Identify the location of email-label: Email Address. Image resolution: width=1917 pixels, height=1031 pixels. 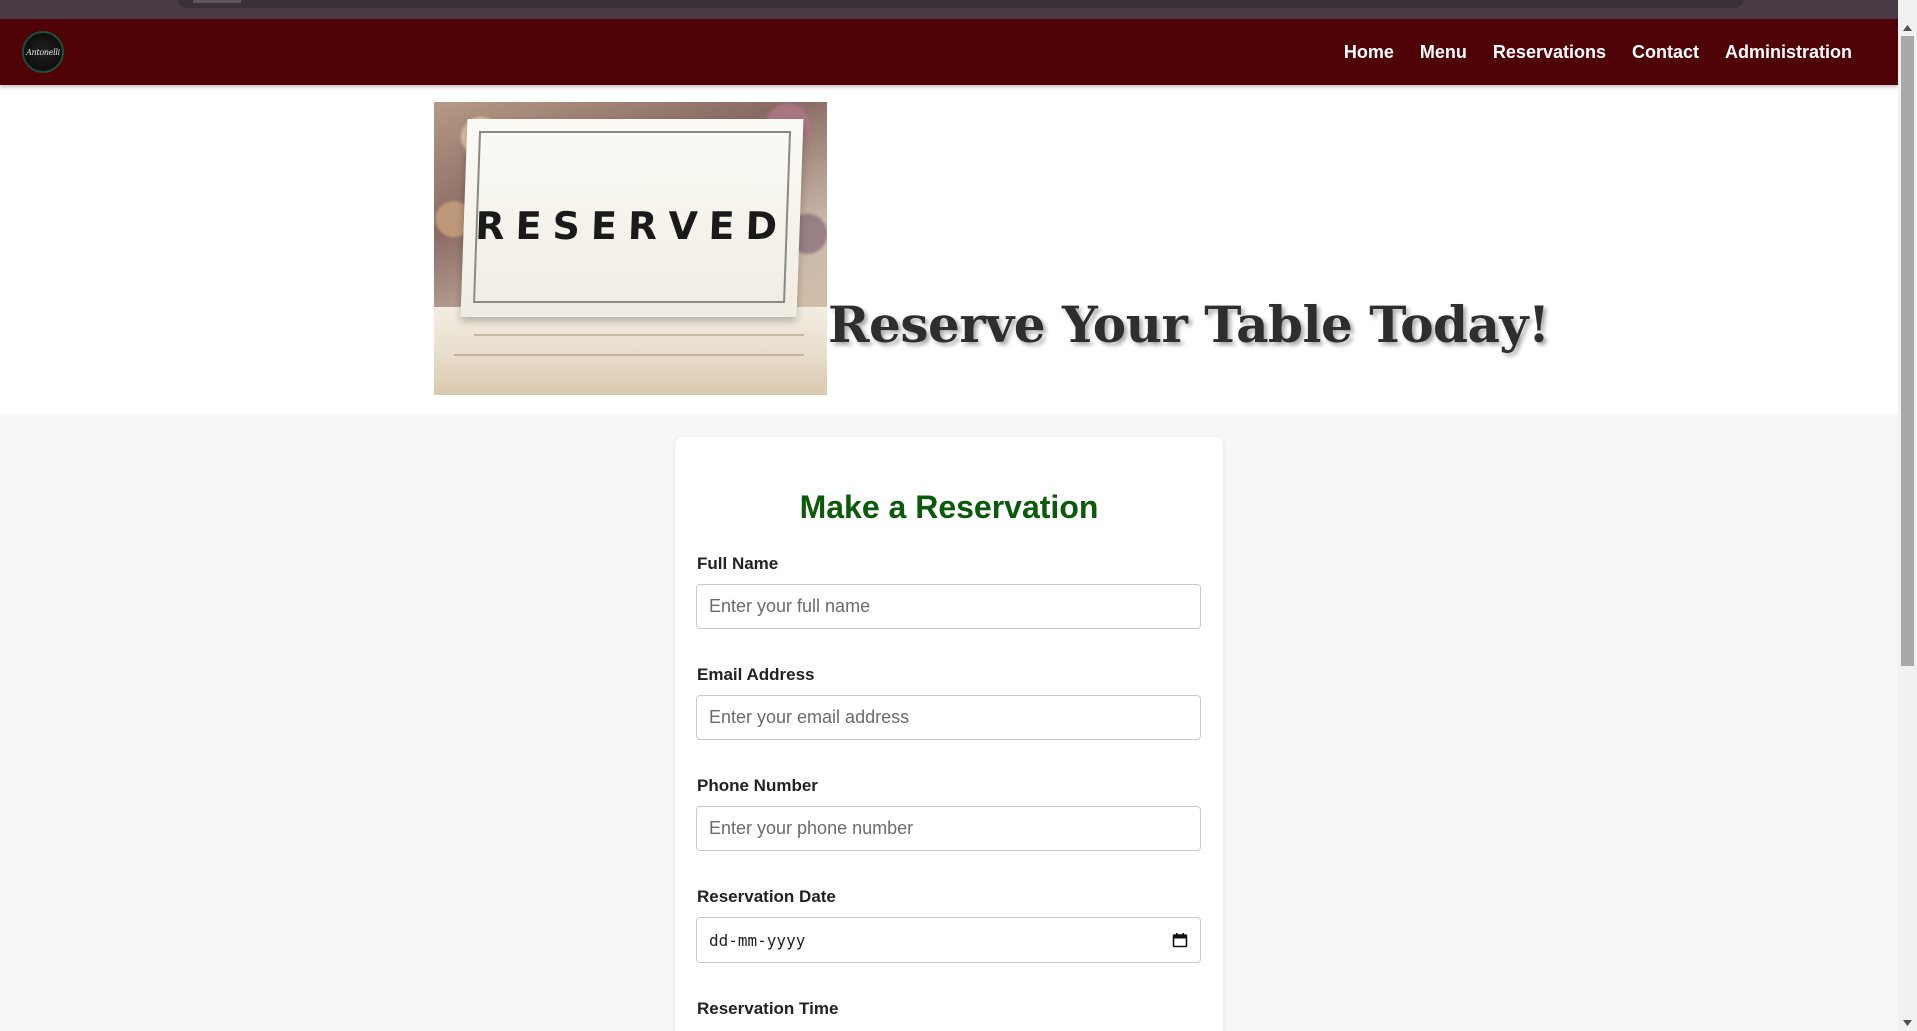
(756, 674).